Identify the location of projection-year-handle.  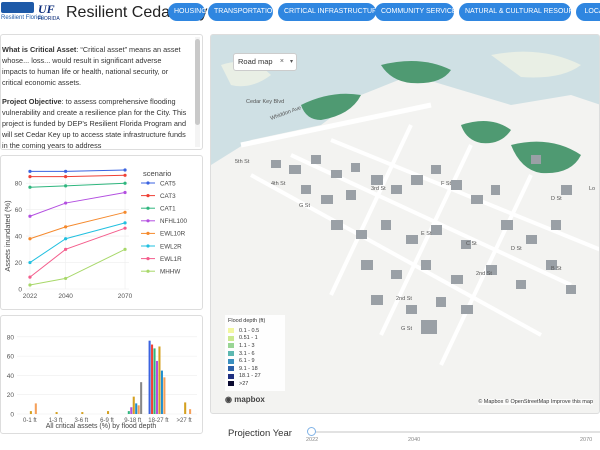
(311, 431).